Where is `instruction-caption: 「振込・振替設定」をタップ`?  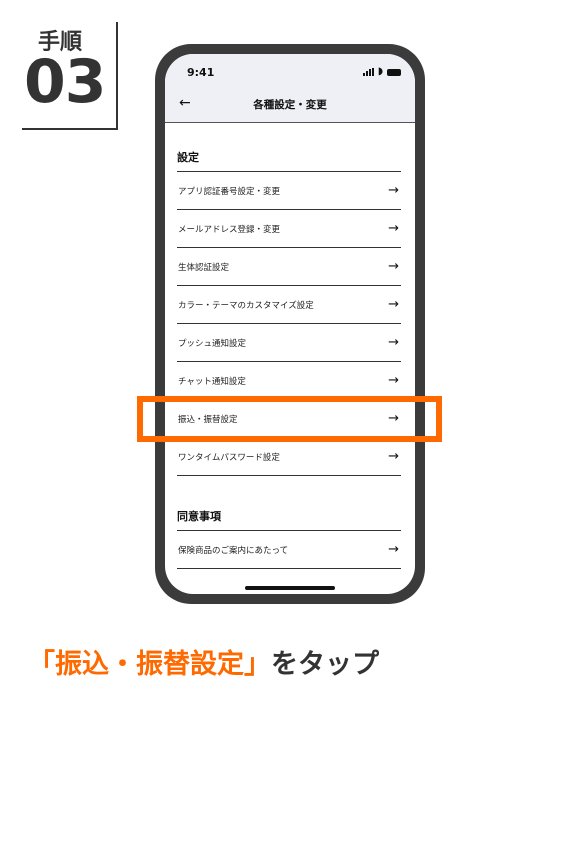 instruction-caption: 「振込・振替設定」をタップ is located at coordinates (203, 661).